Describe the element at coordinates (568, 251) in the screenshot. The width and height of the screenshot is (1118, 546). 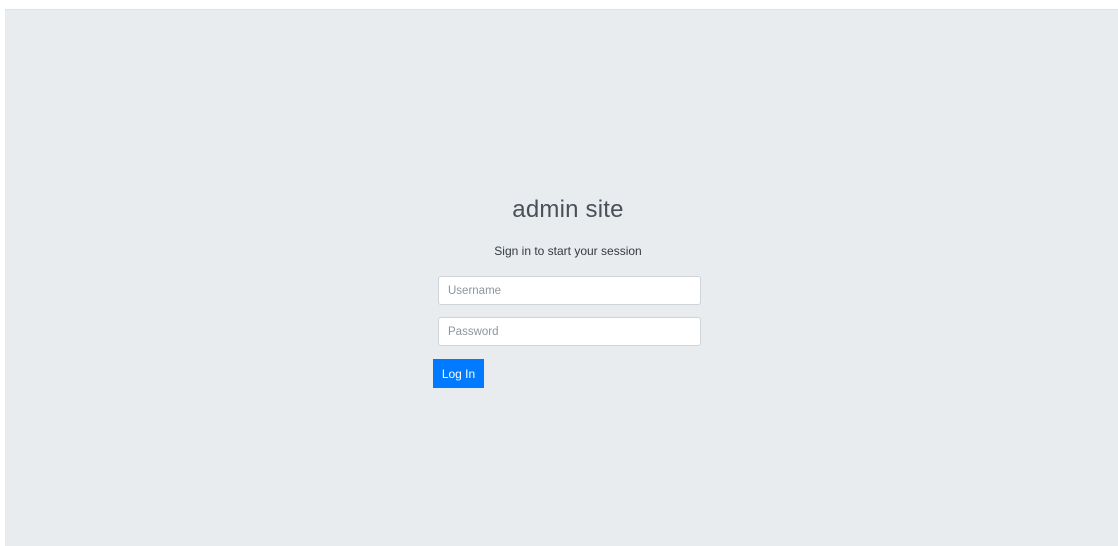
I see `login-subtitle: Sign in to start your session` at that location.